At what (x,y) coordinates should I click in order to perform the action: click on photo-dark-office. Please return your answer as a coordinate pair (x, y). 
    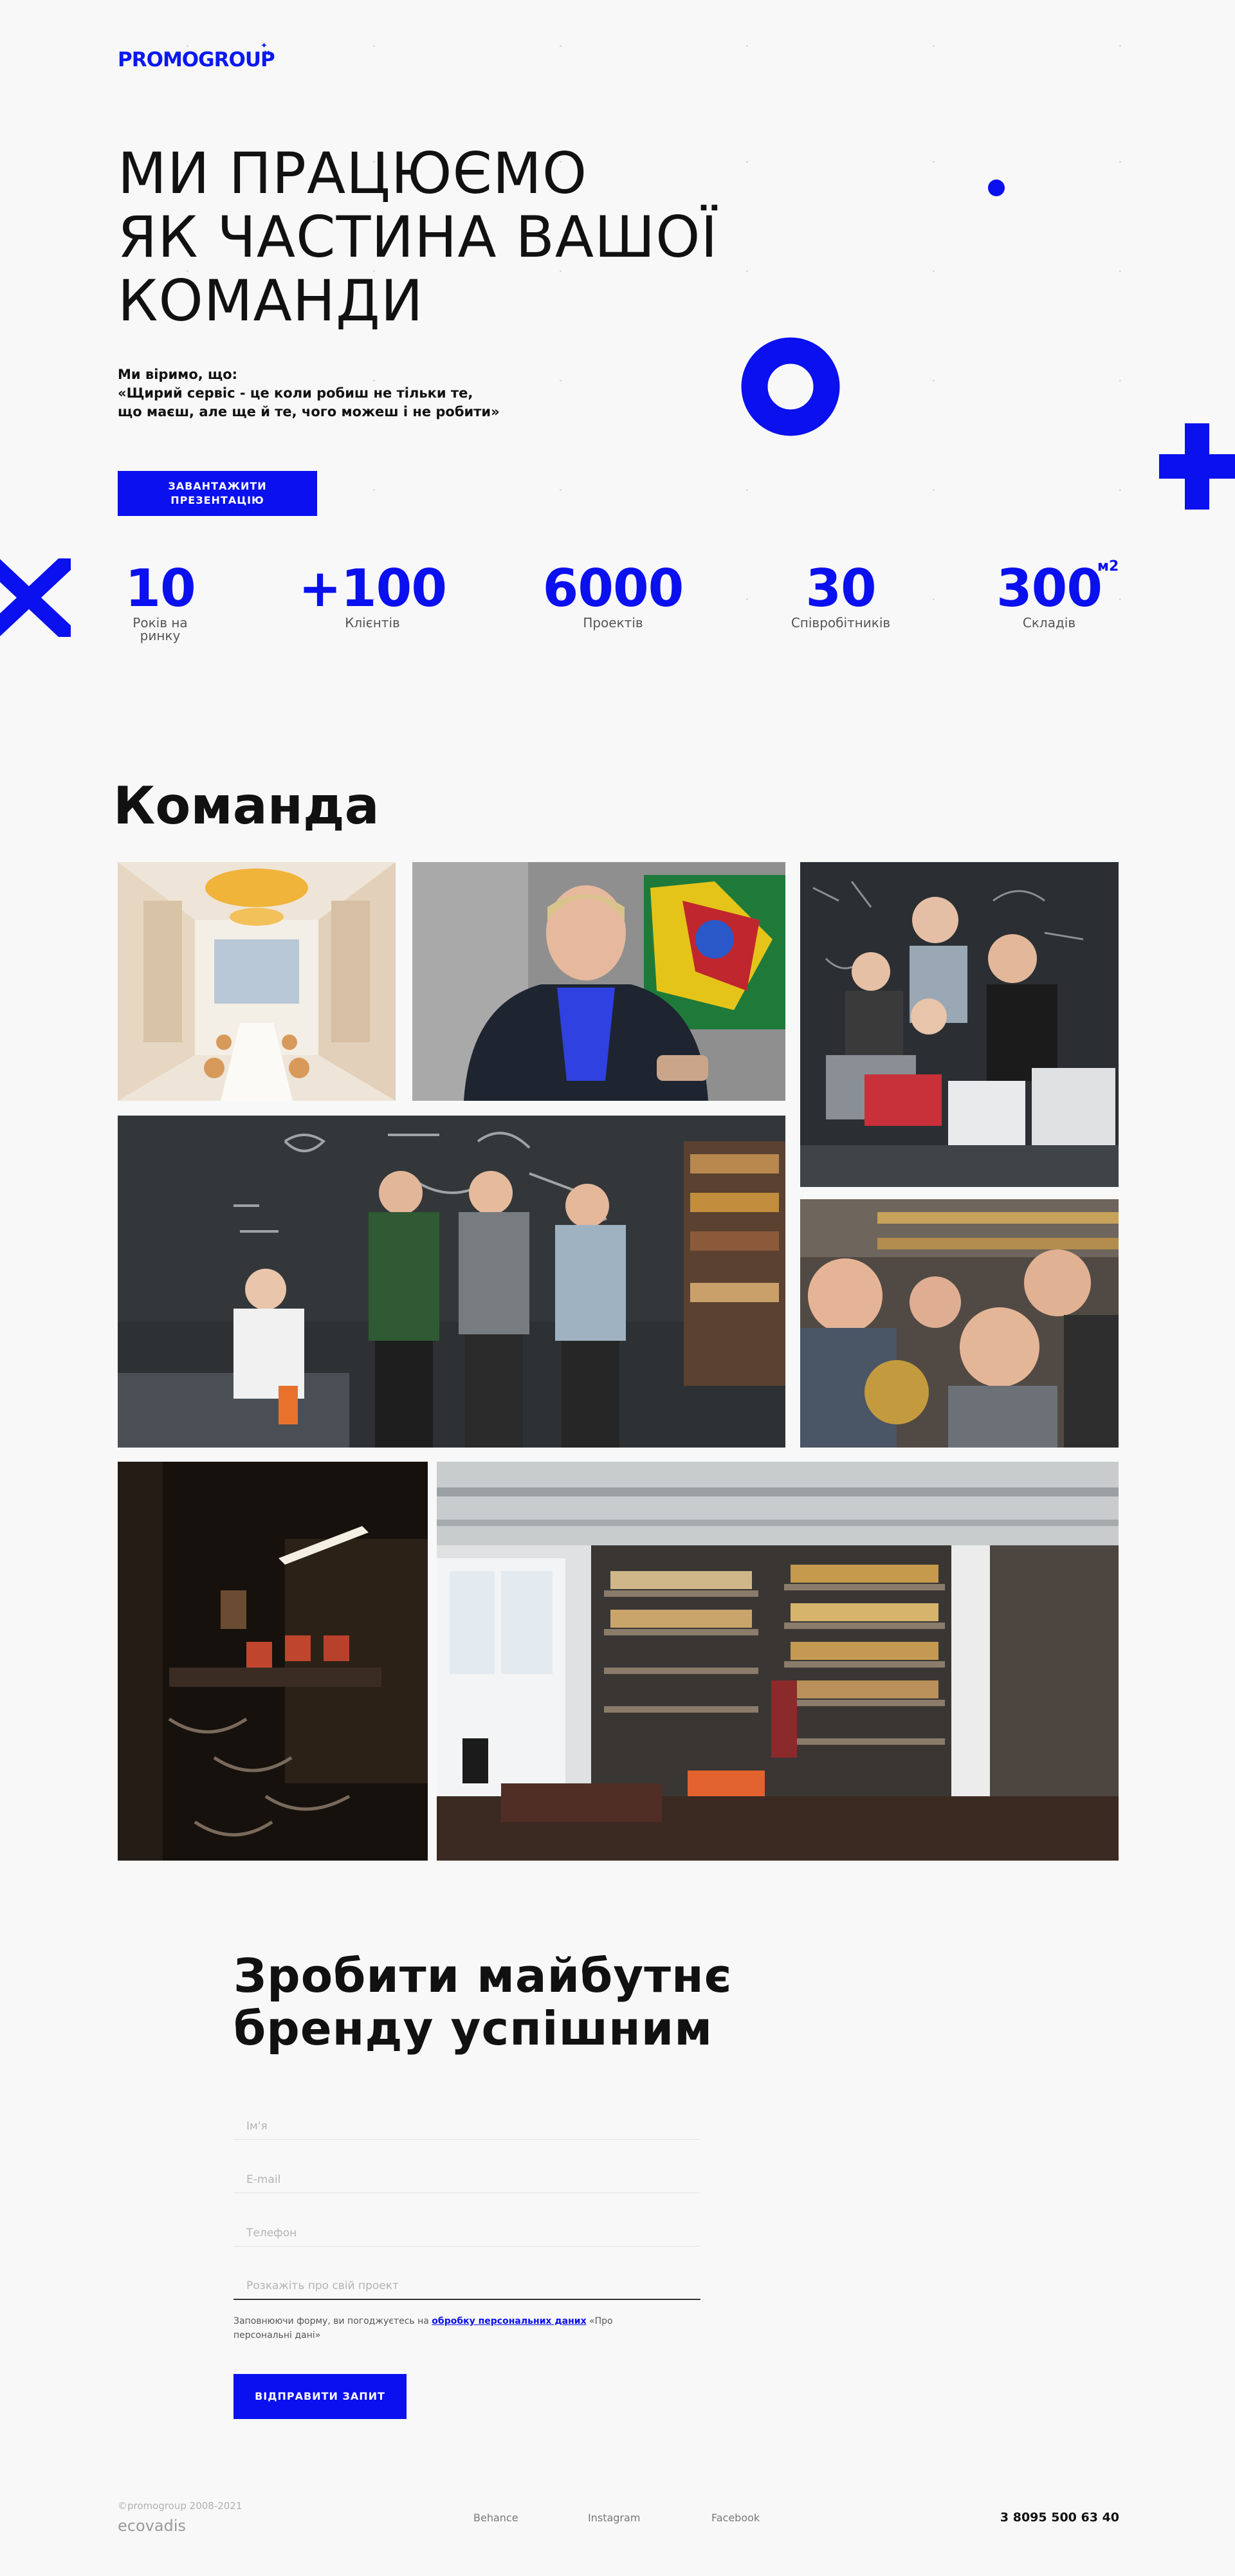
    Looking at the image, I should click on (273, 1661).